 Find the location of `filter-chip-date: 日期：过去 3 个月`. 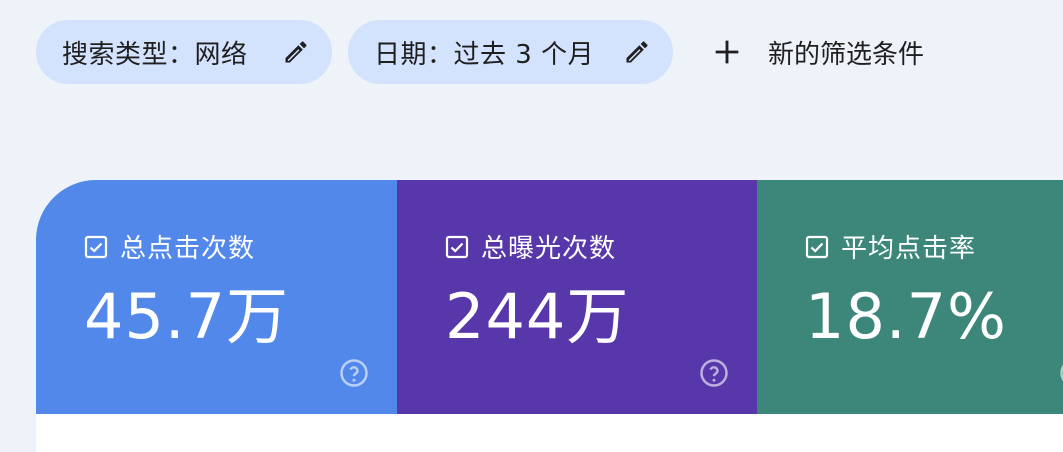

filter-chip-date: 日期：过去 3 个月 is located at coordinates (510, 52).